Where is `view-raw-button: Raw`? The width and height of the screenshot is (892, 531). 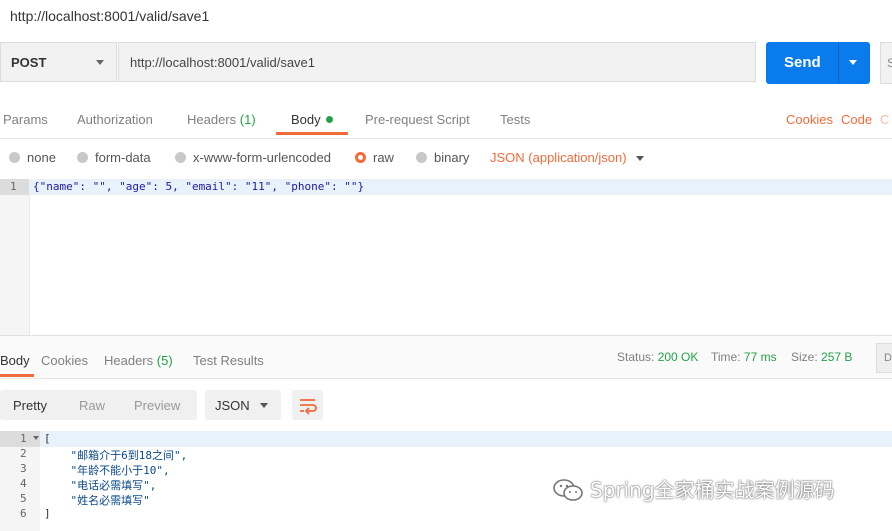 view-raw-button: Raw is located at coordinates (92, 405).